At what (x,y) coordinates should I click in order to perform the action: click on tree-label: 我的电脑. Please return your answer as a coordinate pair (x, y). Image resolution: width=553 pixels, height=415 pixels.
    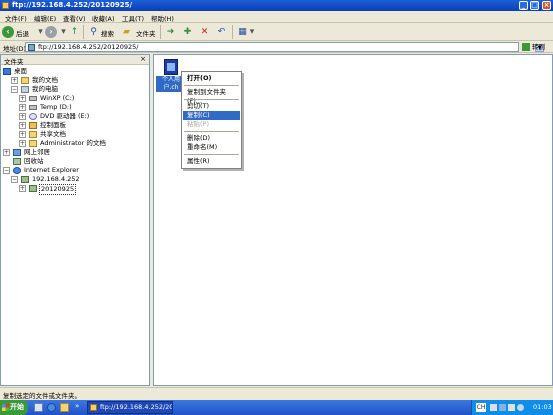
    Looking at the image, I should click on (45, 89).